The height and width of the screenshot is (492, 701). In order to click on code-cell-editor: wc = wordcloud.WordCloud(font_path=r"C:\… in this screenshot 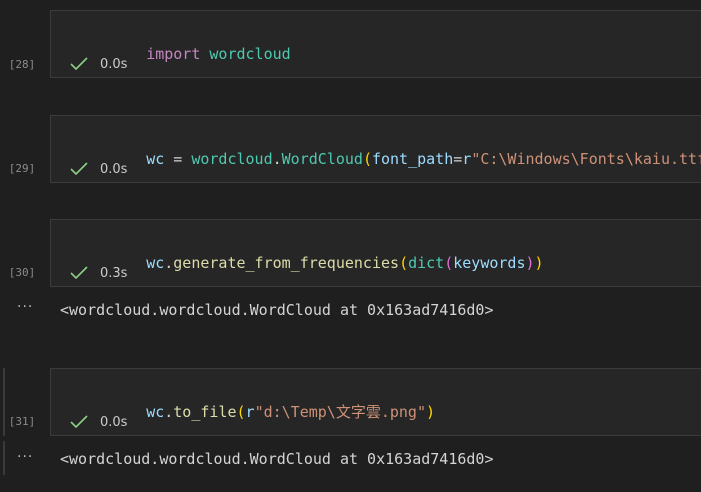, I will do `click(375, 149)`.